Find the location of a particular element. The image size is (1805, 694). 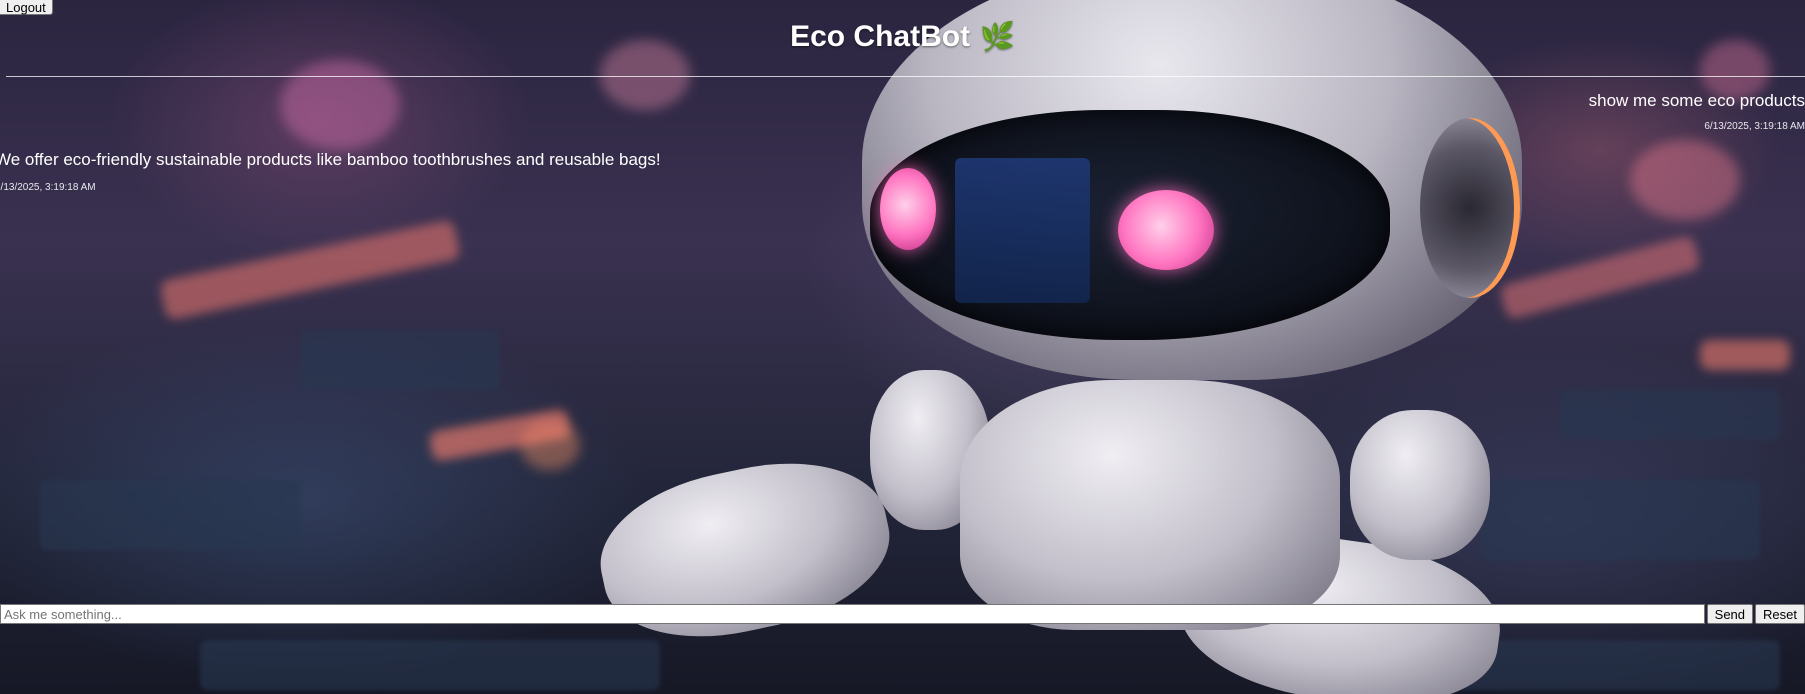

reset-button: Reset is located at coordinates (1780, 614).